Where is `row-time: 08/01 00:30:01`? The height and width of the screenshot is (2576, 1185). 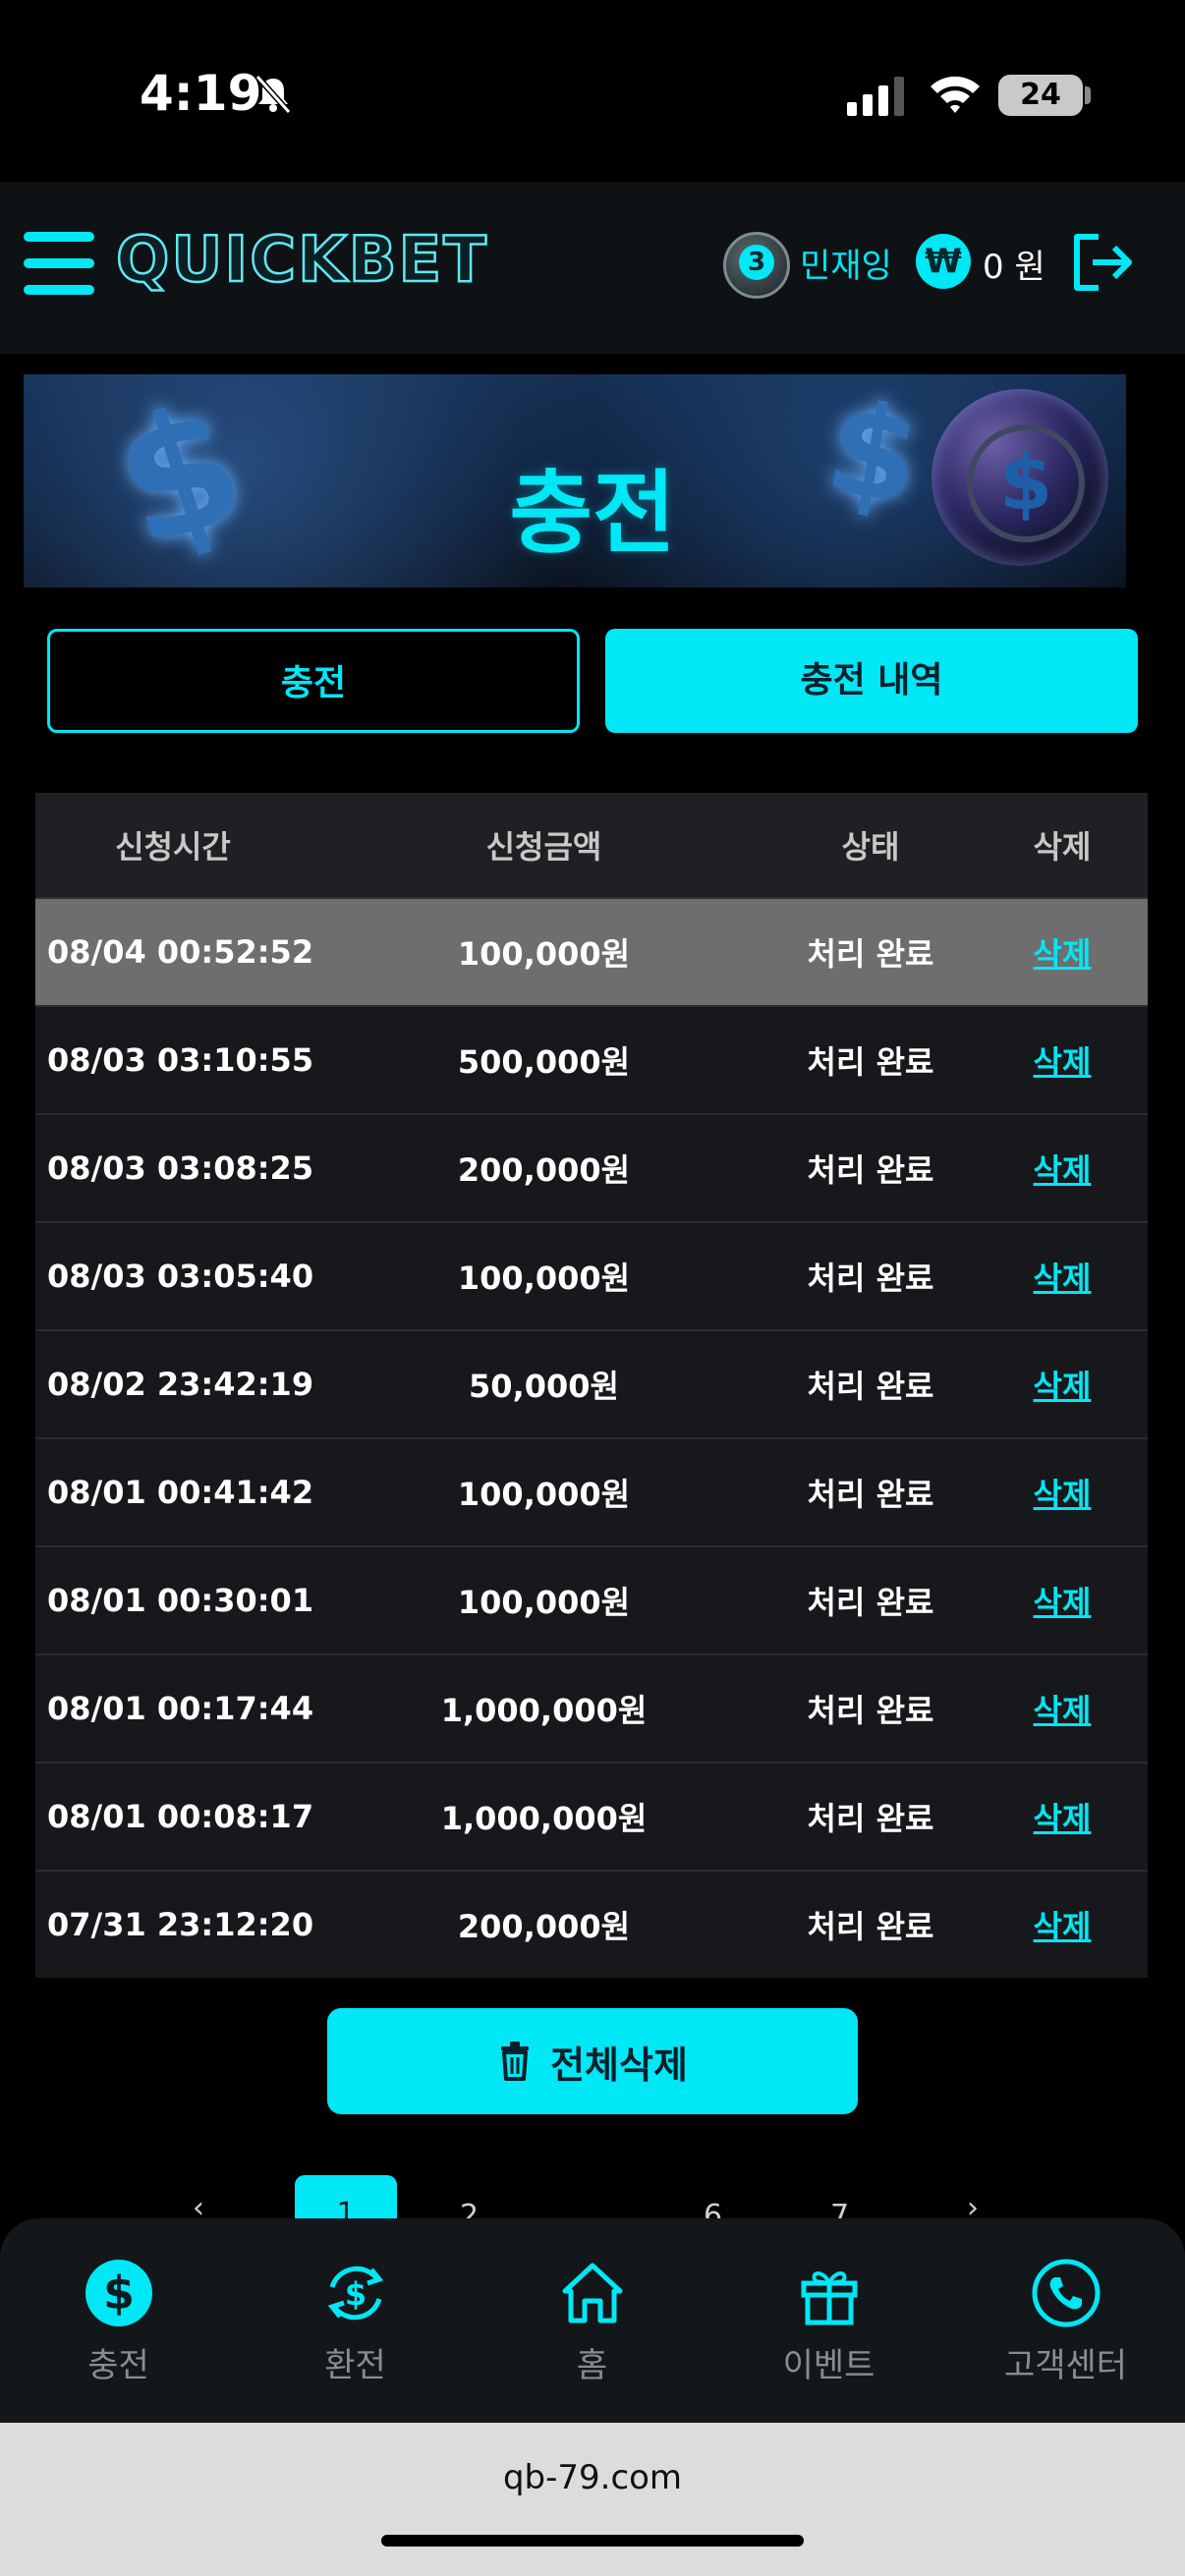 row-time: 08/01 00:30:01 is located at coordinates (181, 1600).